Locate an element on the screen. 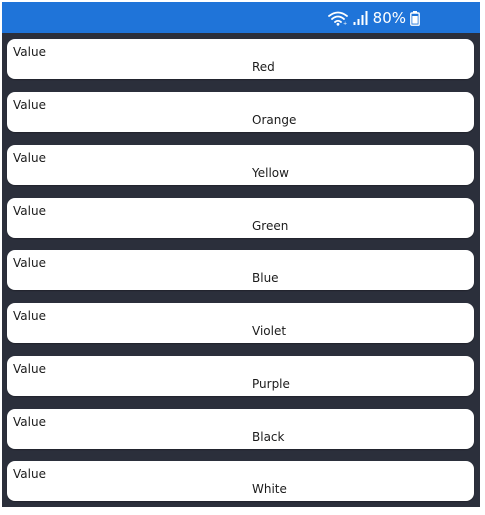  battery-icon is located at coordinates (415, 18).